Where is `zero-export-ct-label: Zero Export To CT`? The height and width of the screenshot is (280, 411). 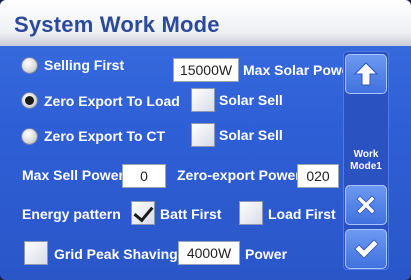 zero-export-ct-label: Zero Export To CT is located at coordinates (105, 136).